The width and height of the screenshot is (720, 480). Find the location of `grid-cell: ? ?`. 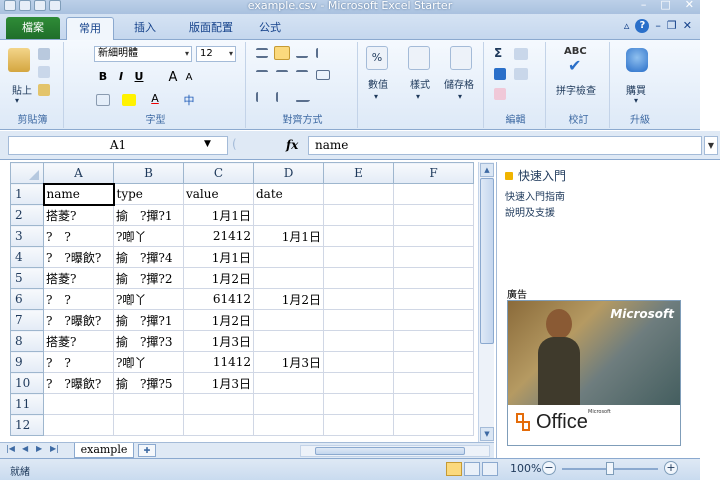

grid-cell: ? ? is located at coordinates (78, 362).